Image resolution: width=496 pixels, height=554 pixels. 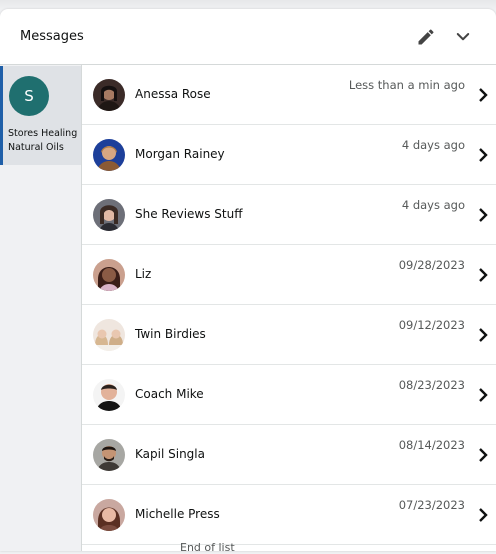 What do you see at coordinates (289, 515) in the screenshot?
I see `conversation-row: Michelle Press 07/23/2023` at bounding box center [289, 515].